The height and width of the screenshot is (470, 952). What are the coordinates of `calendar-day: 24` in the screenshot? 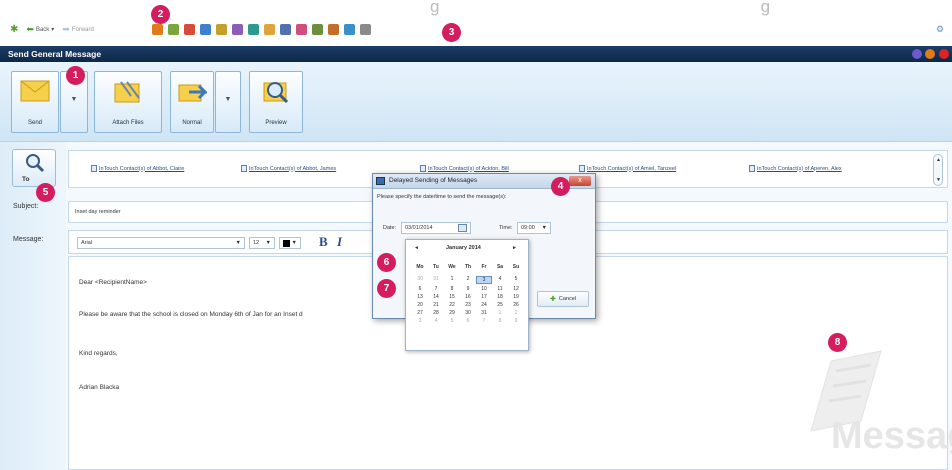 It's located at (484, 305).